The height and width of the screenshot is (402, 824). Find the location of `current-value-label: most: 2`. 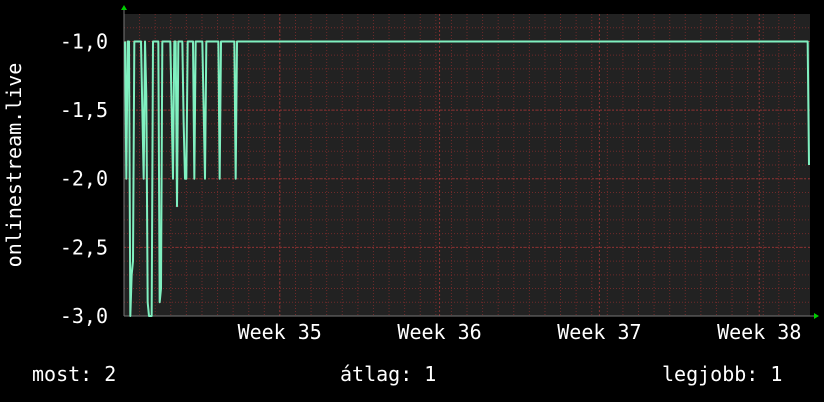

current-value-label: most: 2 is located at coordinates (74, 374).